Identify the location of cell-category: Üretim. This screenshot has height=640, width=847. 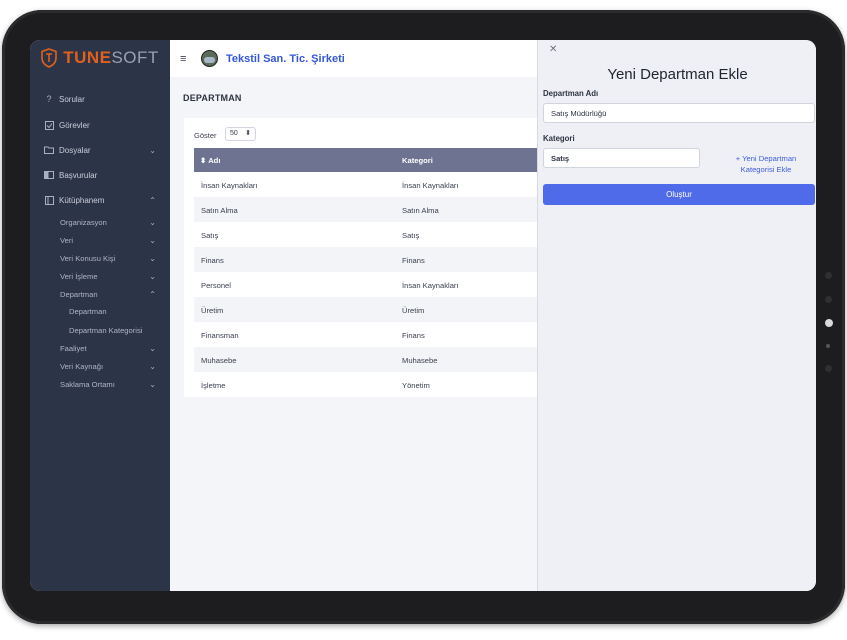
(413, 310).